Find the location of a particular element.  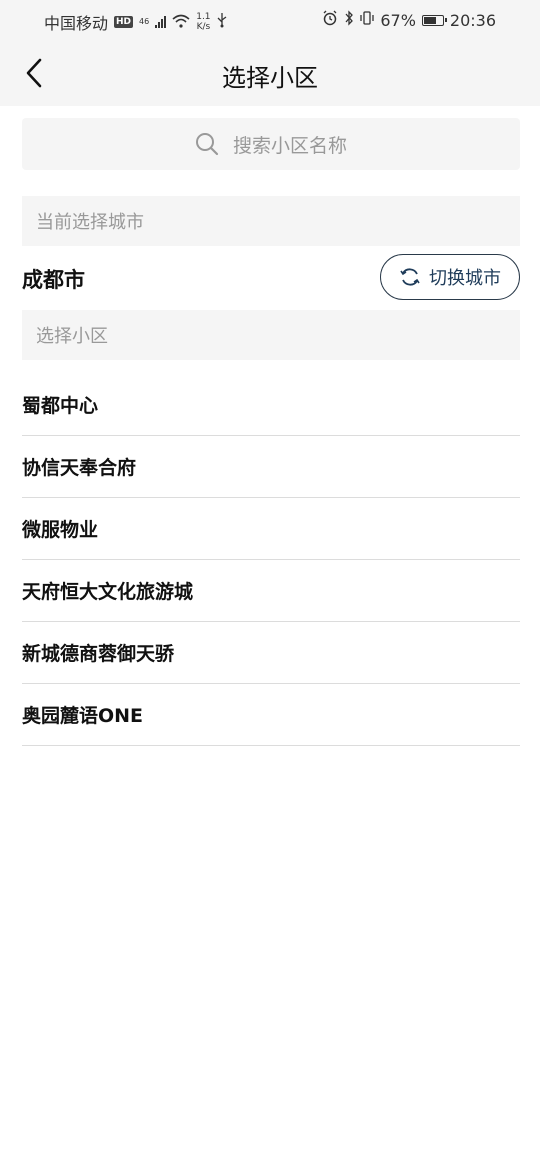

community-item: 奥园麓语ONE is located at coordinates (271, 715).